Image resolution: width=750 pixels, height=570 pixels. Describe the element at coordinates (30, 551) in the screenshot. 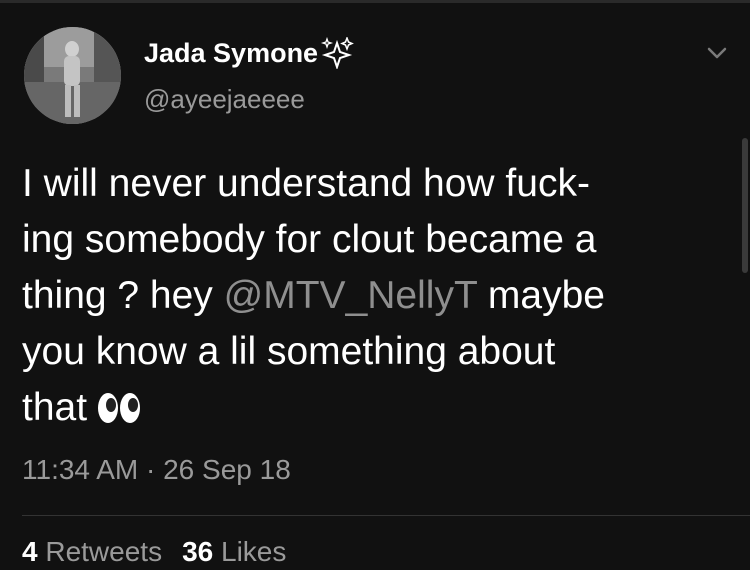

I see `retweets-count: 4` at that location.